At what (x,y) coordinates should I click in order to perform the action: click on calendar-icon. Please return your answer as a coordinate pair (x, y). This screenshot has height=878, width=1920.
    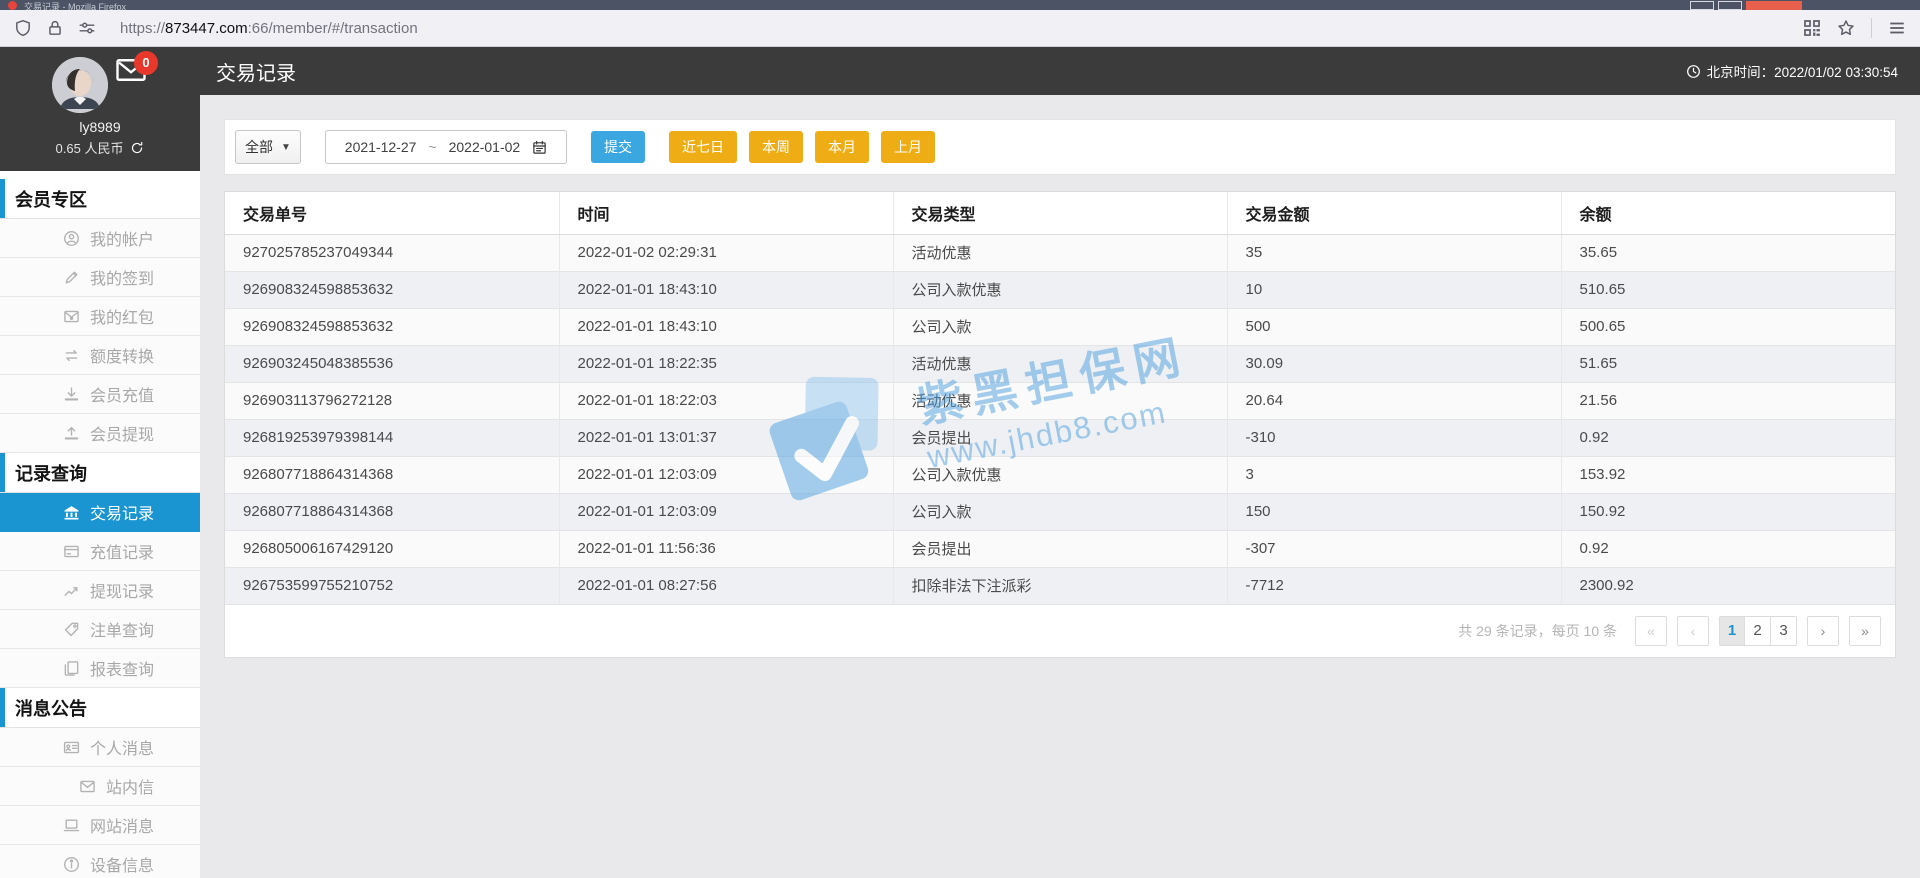
    Looking at the image, I should click on (539, 147).